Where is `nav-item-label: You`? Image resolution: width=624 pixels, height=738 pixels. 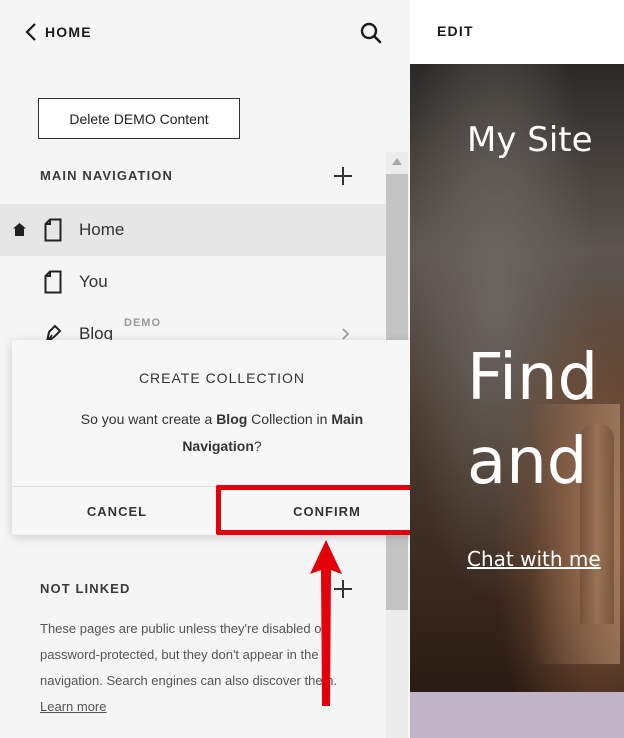 nav-item-label: You is located at coordinates (93, 281).